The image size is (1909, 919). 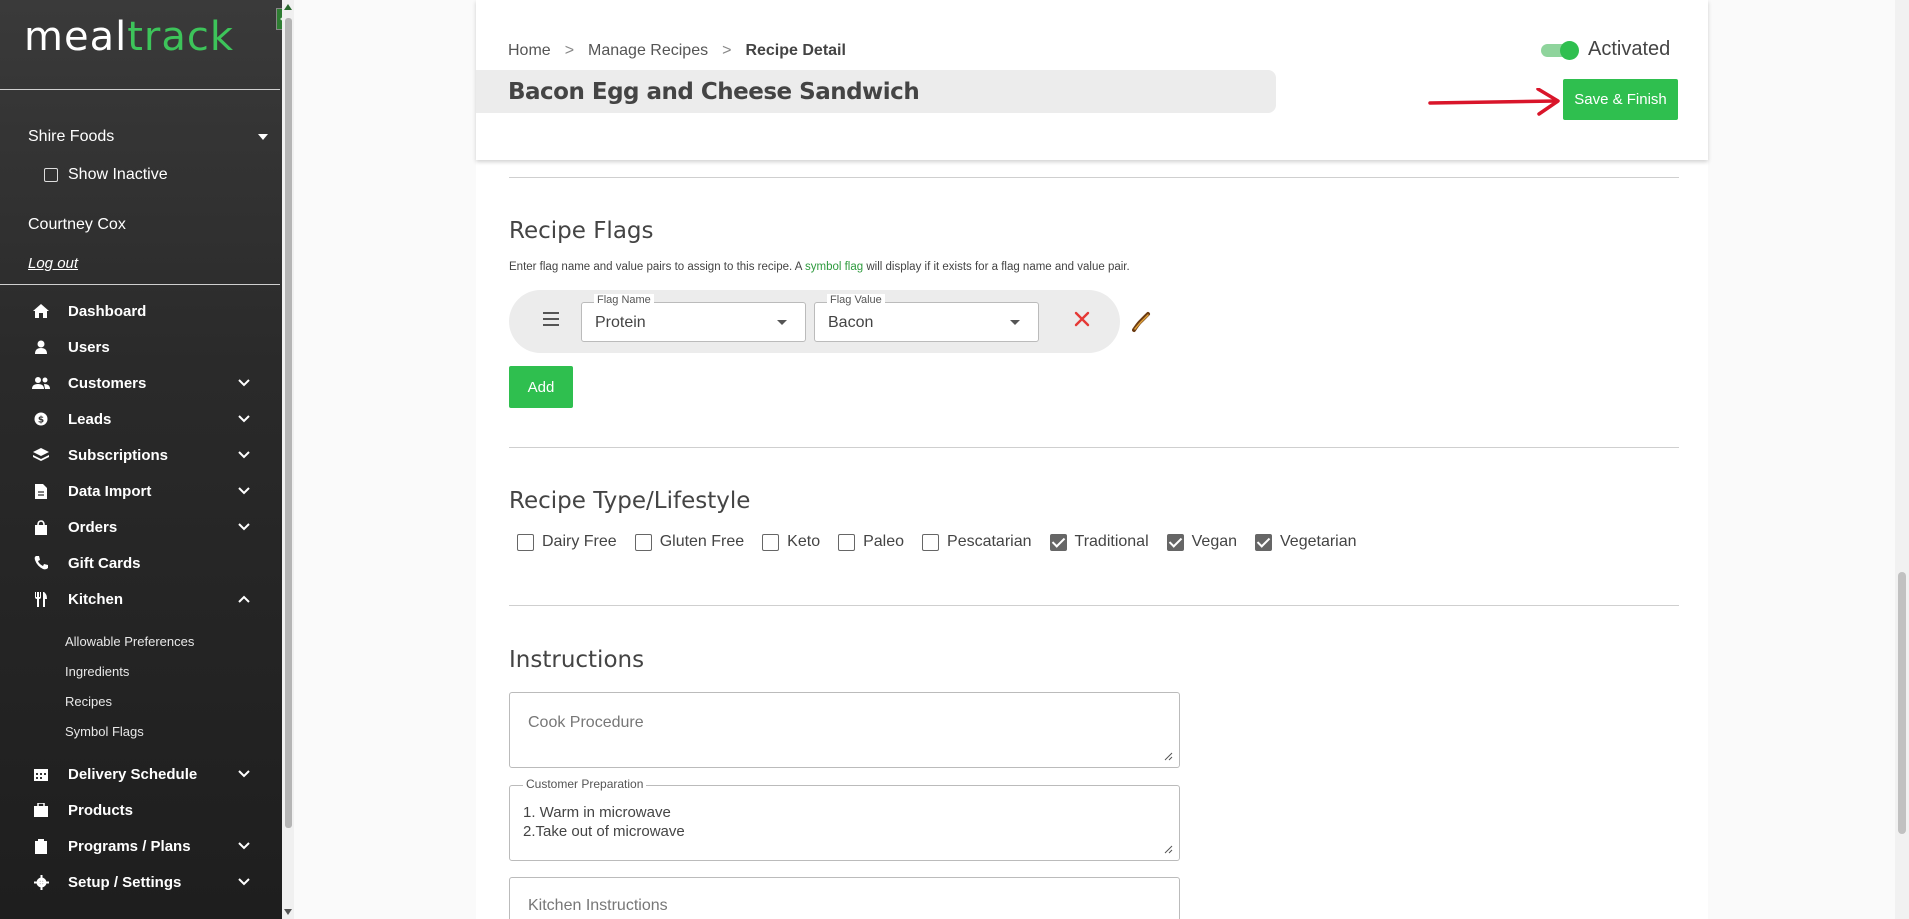 I want to click on clipboard-icon, so click(x=41, y=846).